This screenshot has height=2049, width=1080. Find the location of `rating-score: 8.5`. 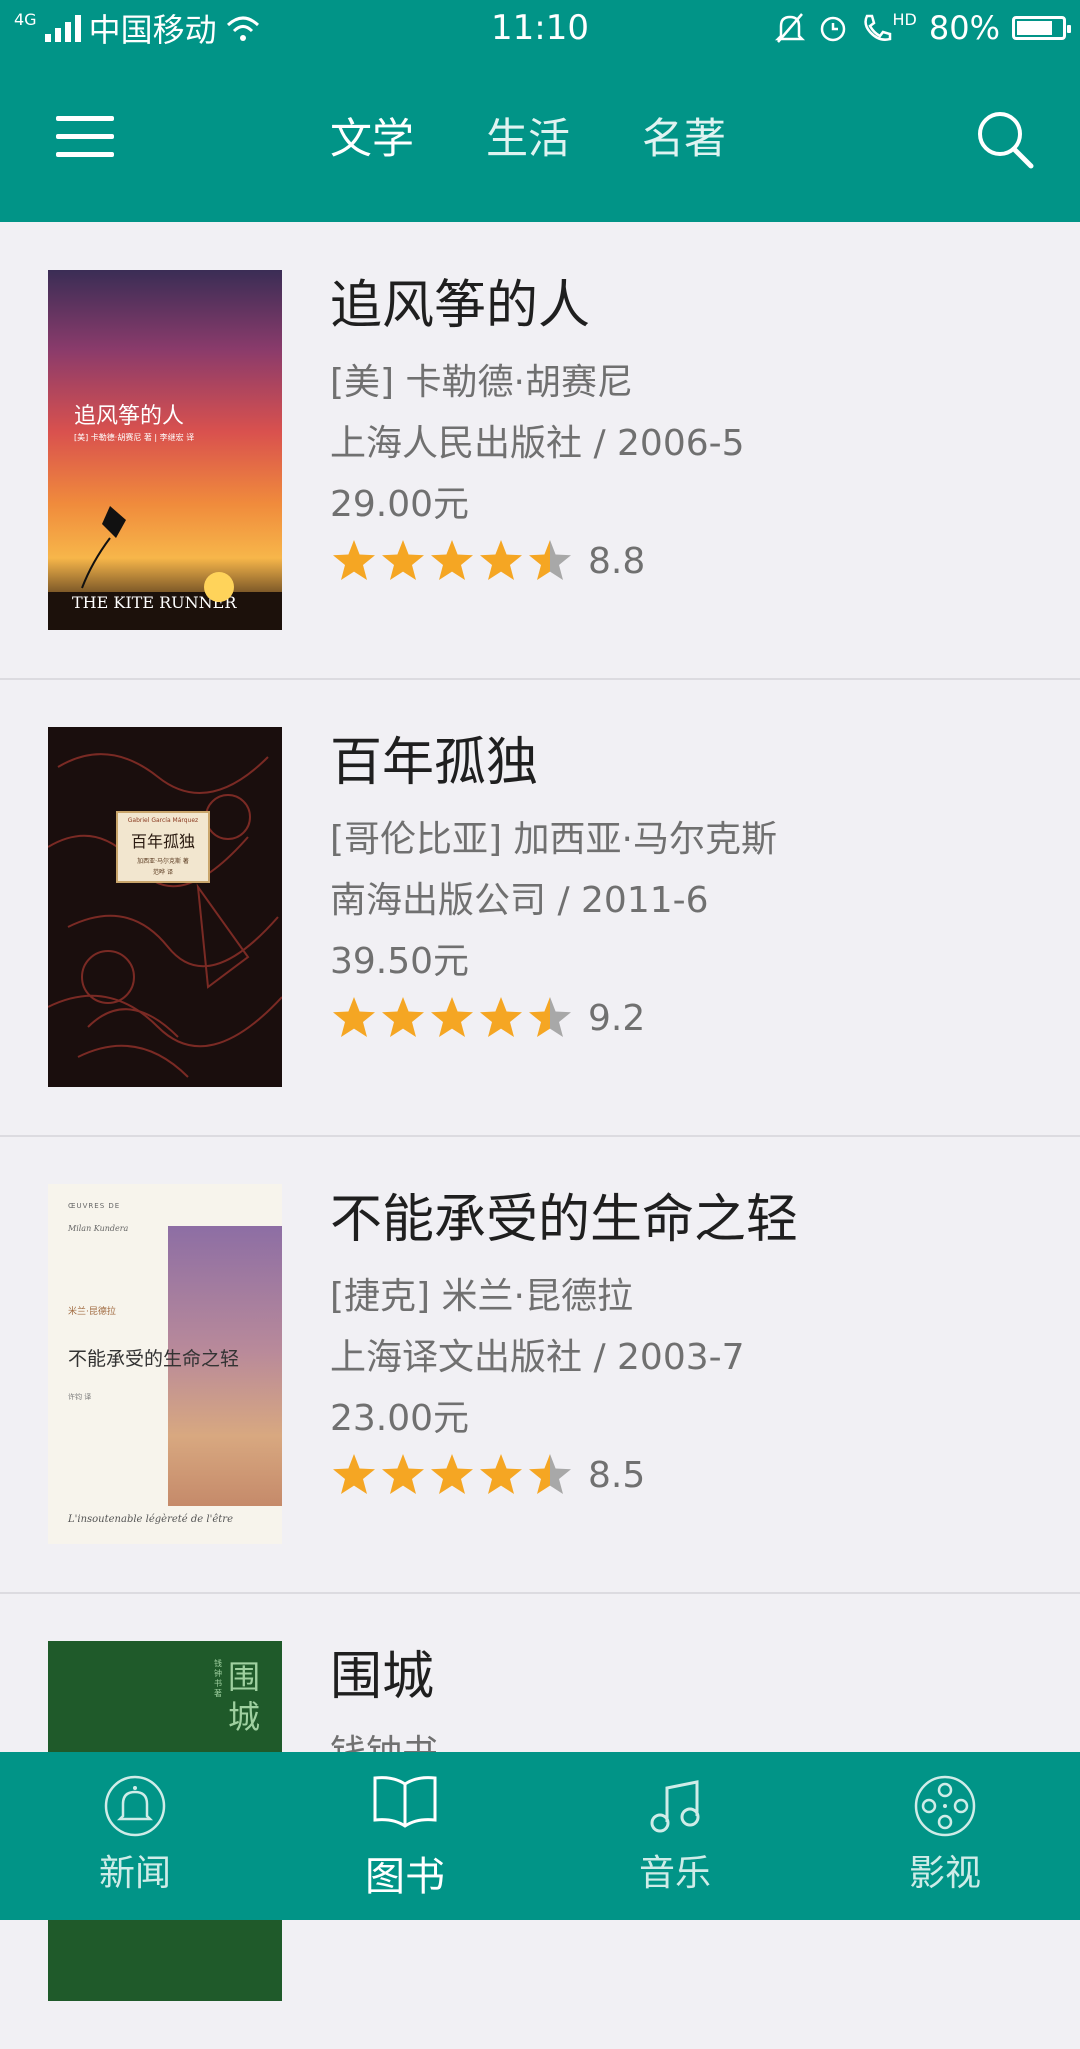

rating-score: 8.5 is located at coordinates (617, 1475).